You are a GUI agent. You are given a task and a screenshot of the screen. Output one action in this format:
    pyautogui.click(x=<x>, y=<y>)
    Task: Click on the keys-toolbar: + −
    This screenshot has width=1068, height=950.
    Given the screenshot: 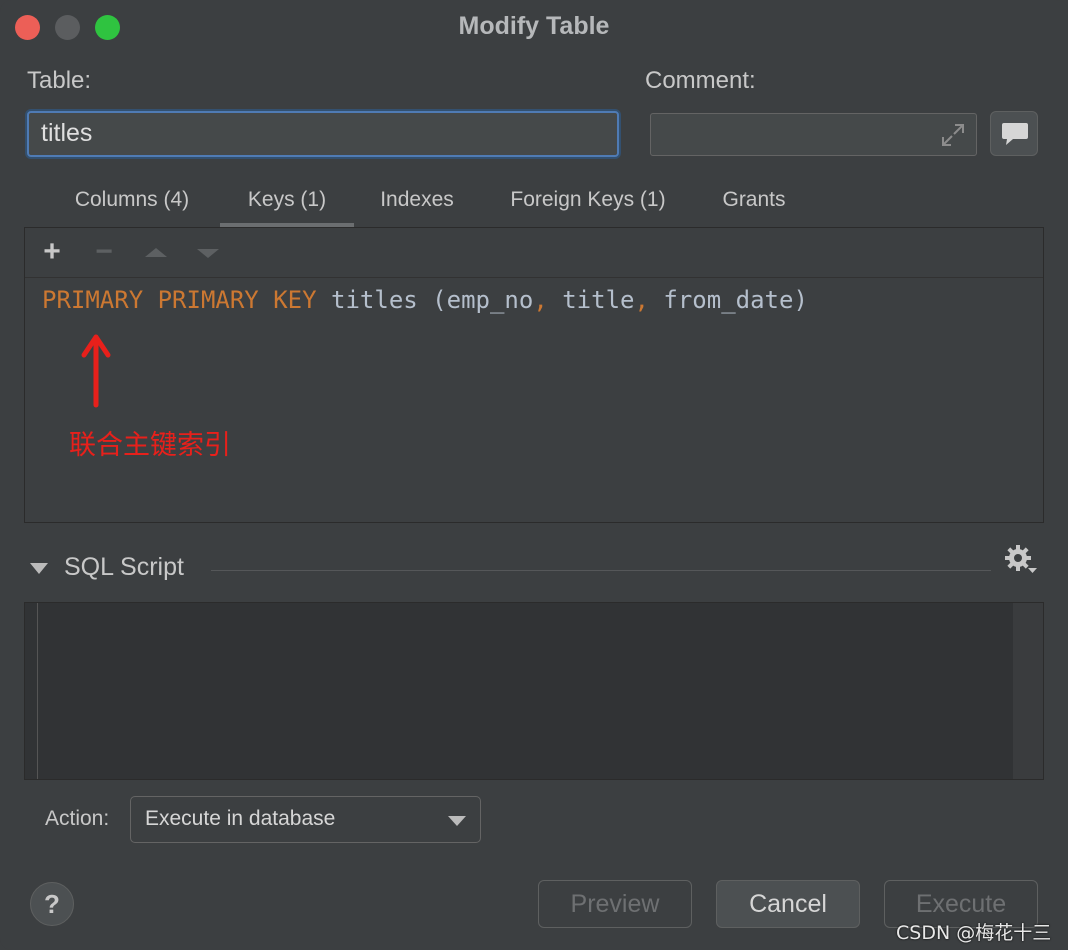 What is the action you would take?
    pyautogui.click(x=534, y=253)
    